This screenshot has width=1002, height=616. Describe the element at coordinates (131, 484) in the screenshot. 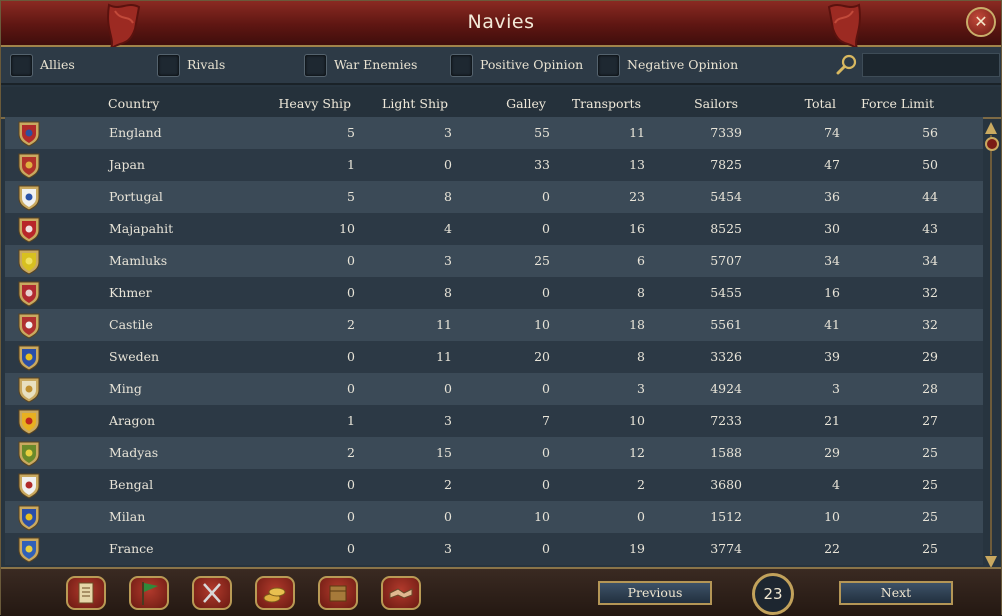

I see `country-name: Bengal` at that location.